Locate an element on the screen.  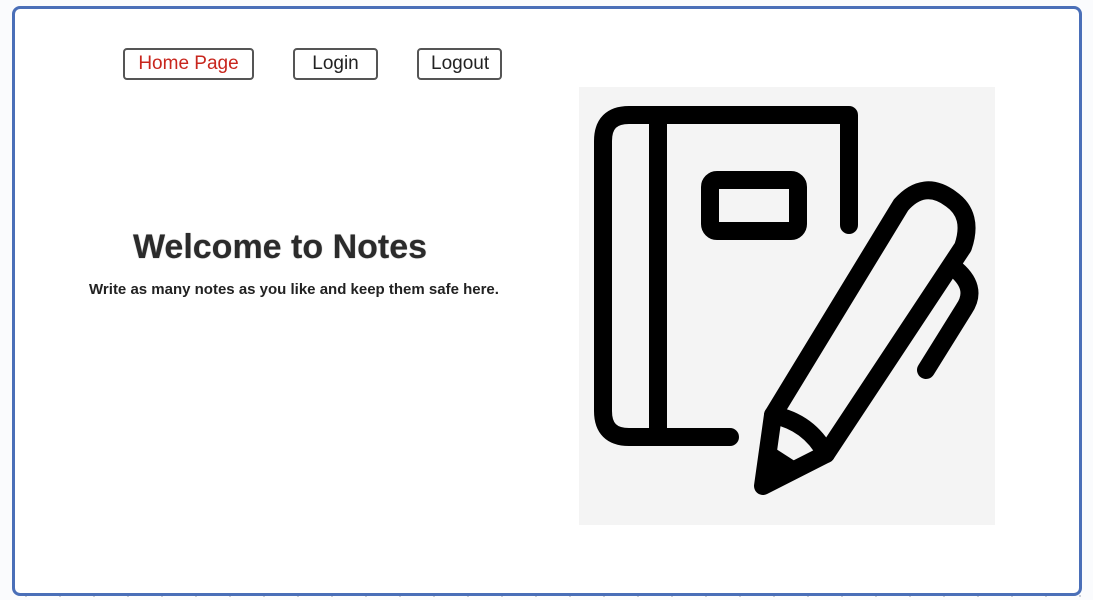
home-page-button: Home Page is located at coordinates (188, 64).